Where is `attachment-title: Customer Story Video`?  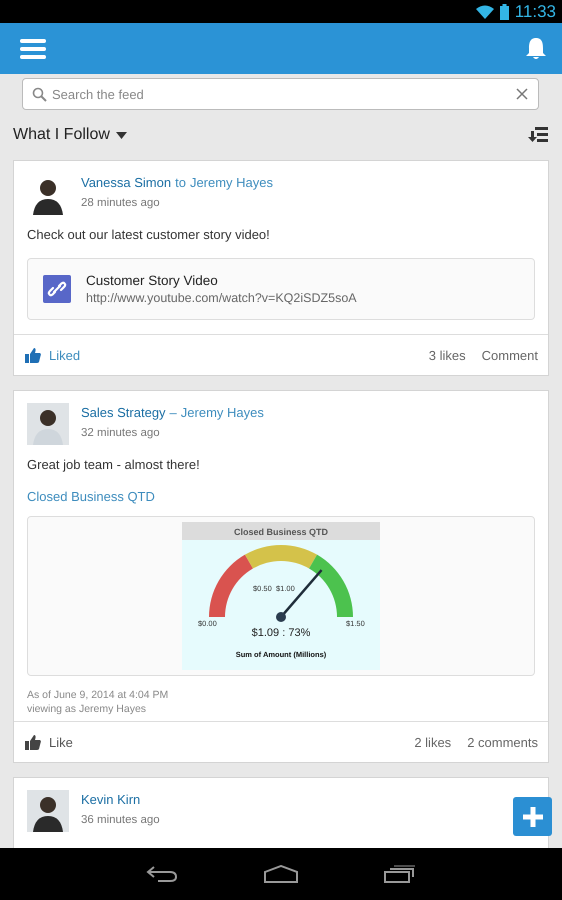
attachment-title: Customer Story Video is located at coordinates (152, 280).